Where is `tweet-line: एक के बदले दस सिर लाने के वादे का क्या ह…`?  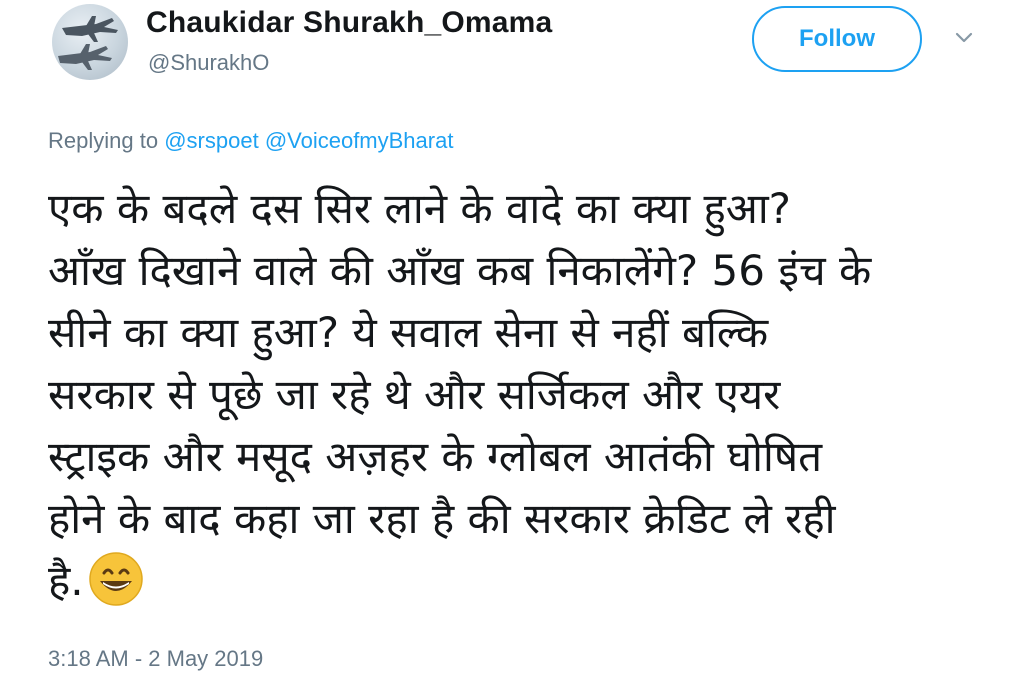
tweet-line: एक के बदले दस सिर लाने के वादे का क्या ह… is located at coordinates (419, 208).